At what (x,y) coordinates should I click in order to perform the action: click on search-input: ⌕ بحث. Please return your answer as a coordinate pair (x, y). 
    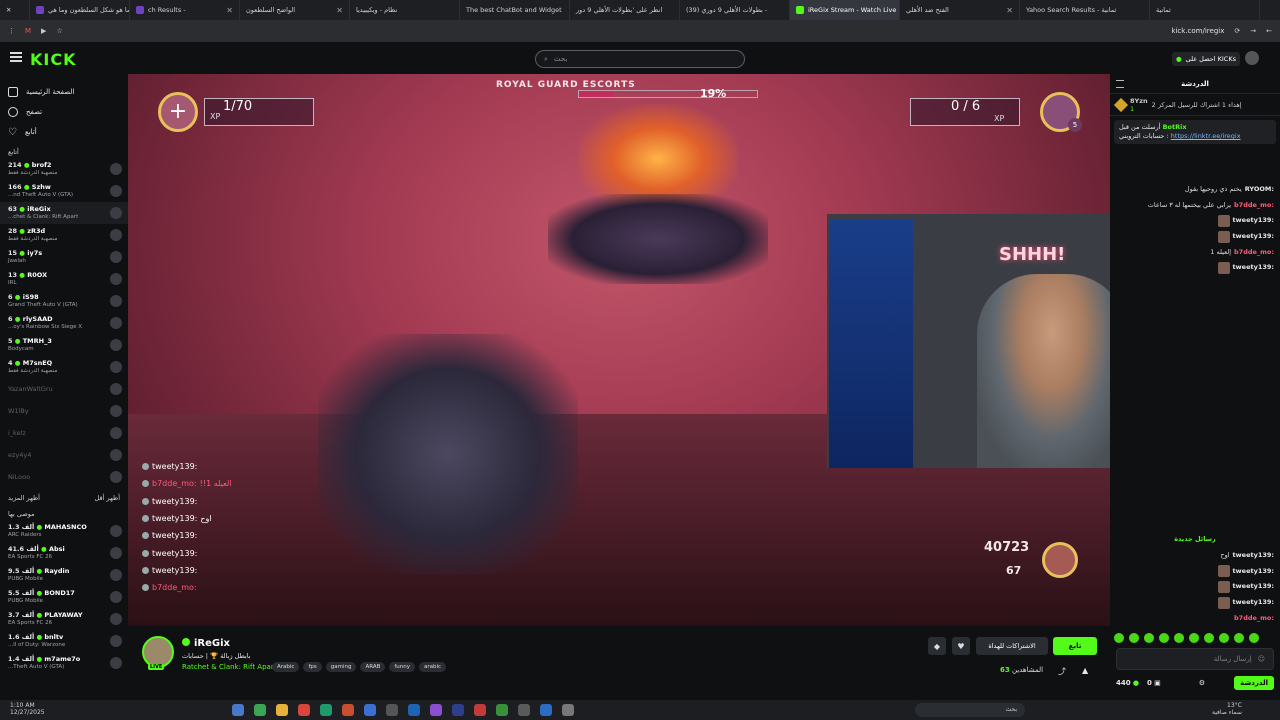
    Looking at the image, I should click on (640, 59).